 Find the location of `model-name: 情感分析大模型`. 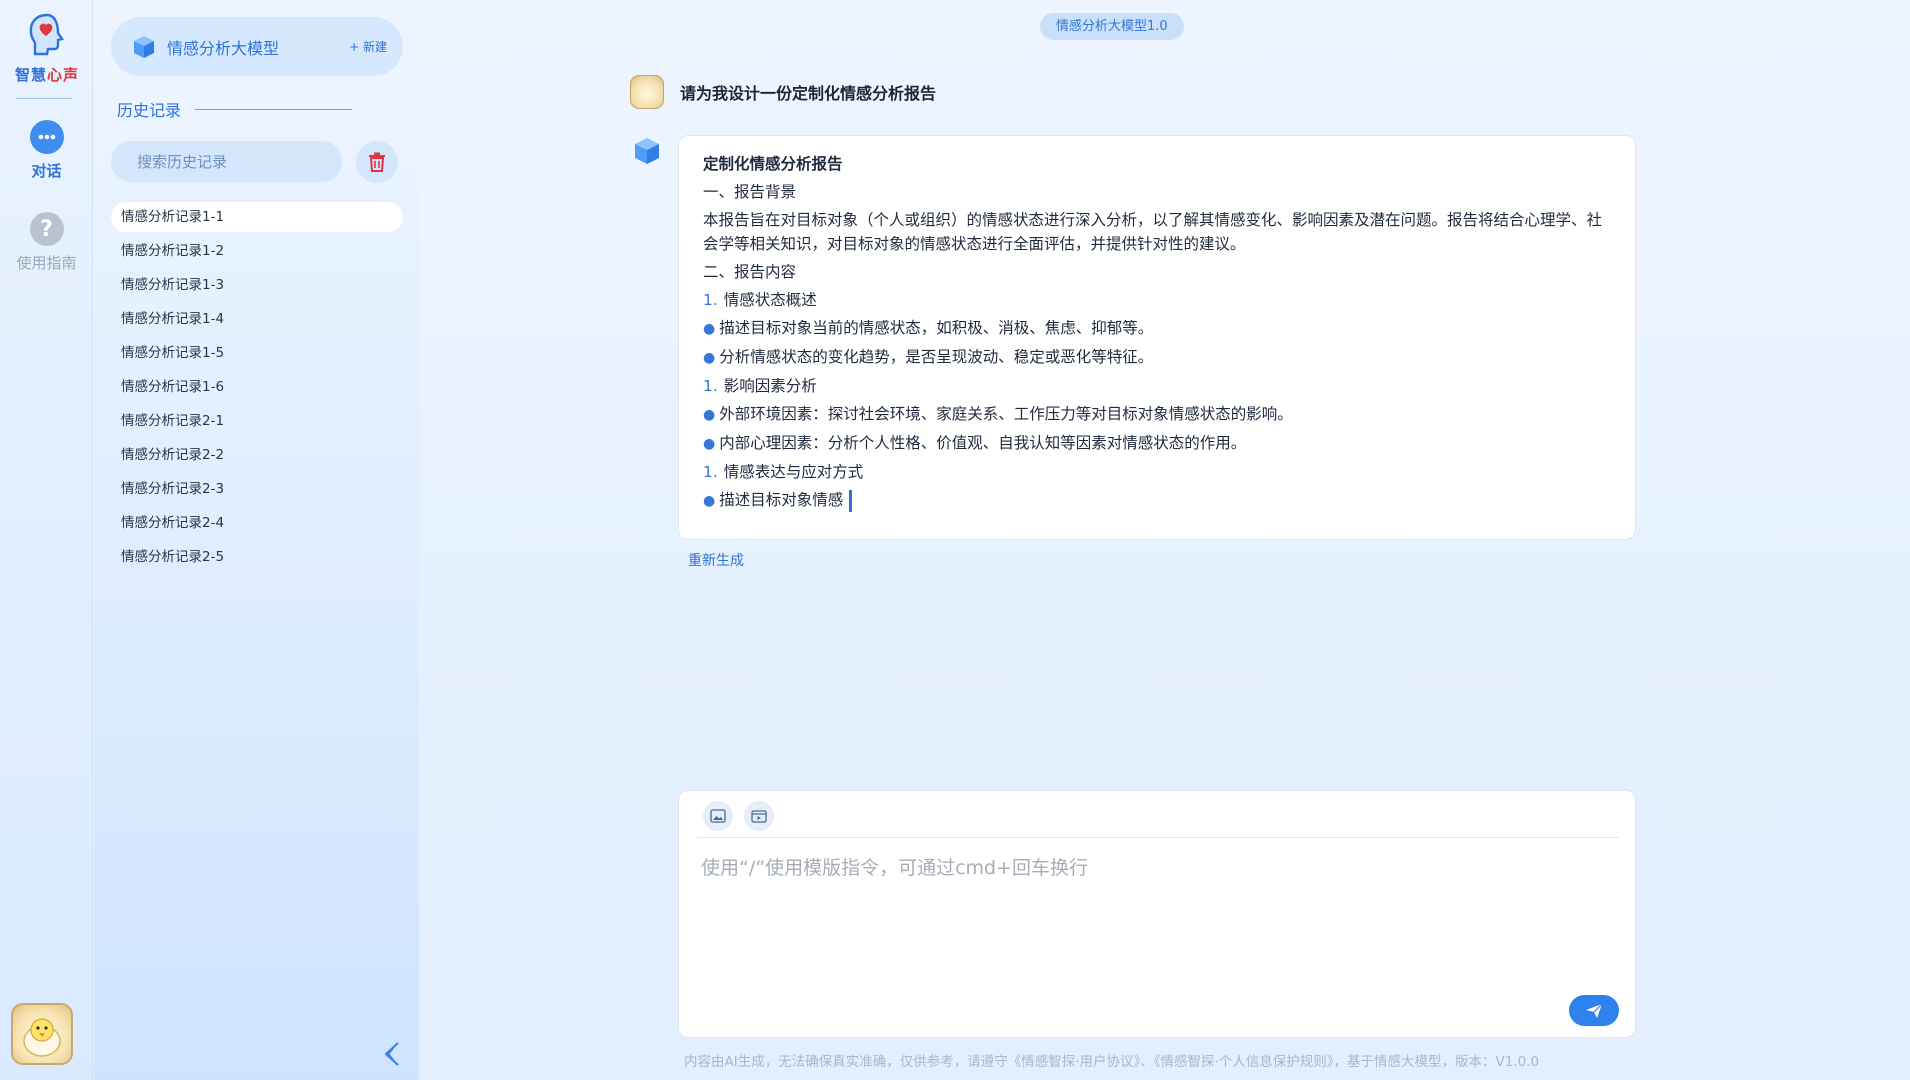

model-name: 情感分析大模型 is located at coordinates (223, 48).